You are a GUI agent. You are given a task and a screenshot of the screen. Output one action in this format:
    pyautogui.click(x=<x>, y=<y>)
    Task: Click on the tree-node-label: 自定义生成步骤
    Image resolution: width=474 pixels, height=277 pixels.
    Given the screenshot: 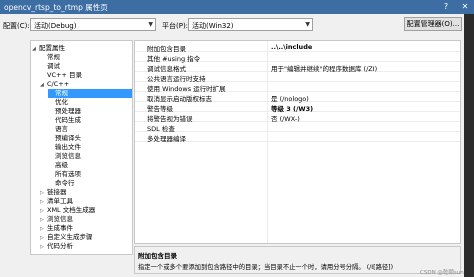 What is the action you would take?
    pyautogui.click(x=70, y=237)
    